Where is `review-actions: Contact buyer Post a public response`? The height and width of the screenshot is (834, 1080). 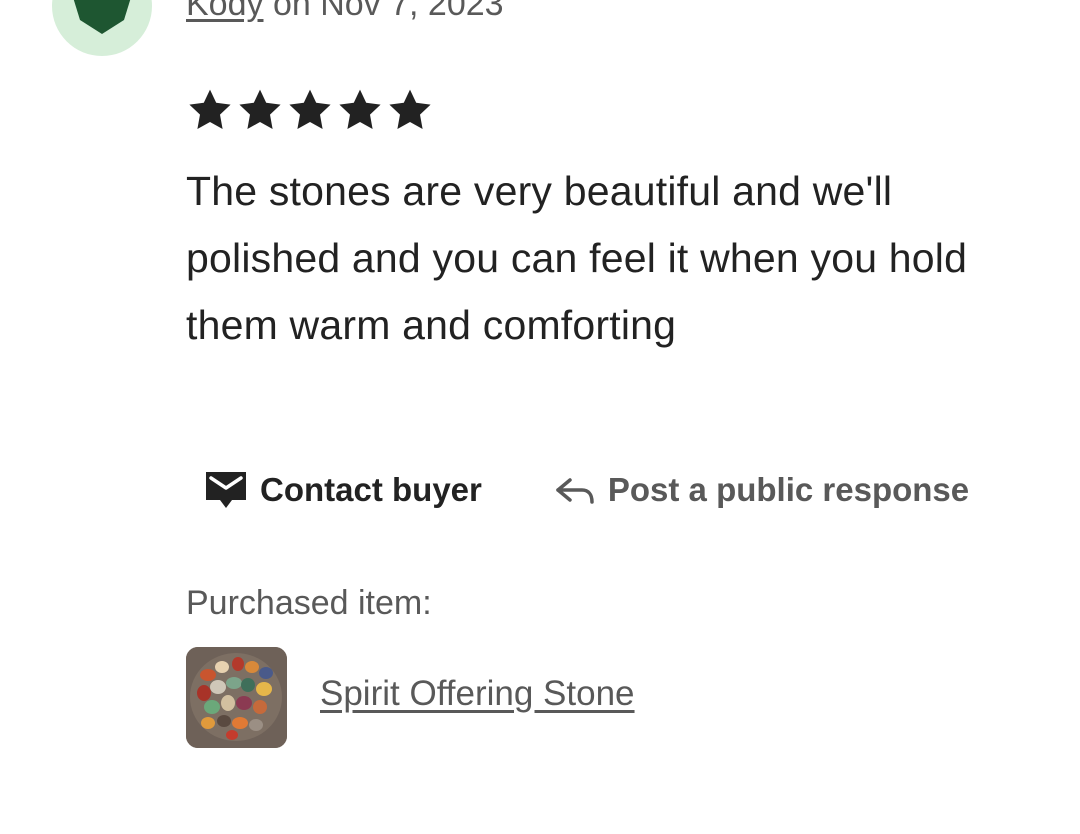 review-actions: Contact buyer Post a public response is located at coordinates (586, 490).